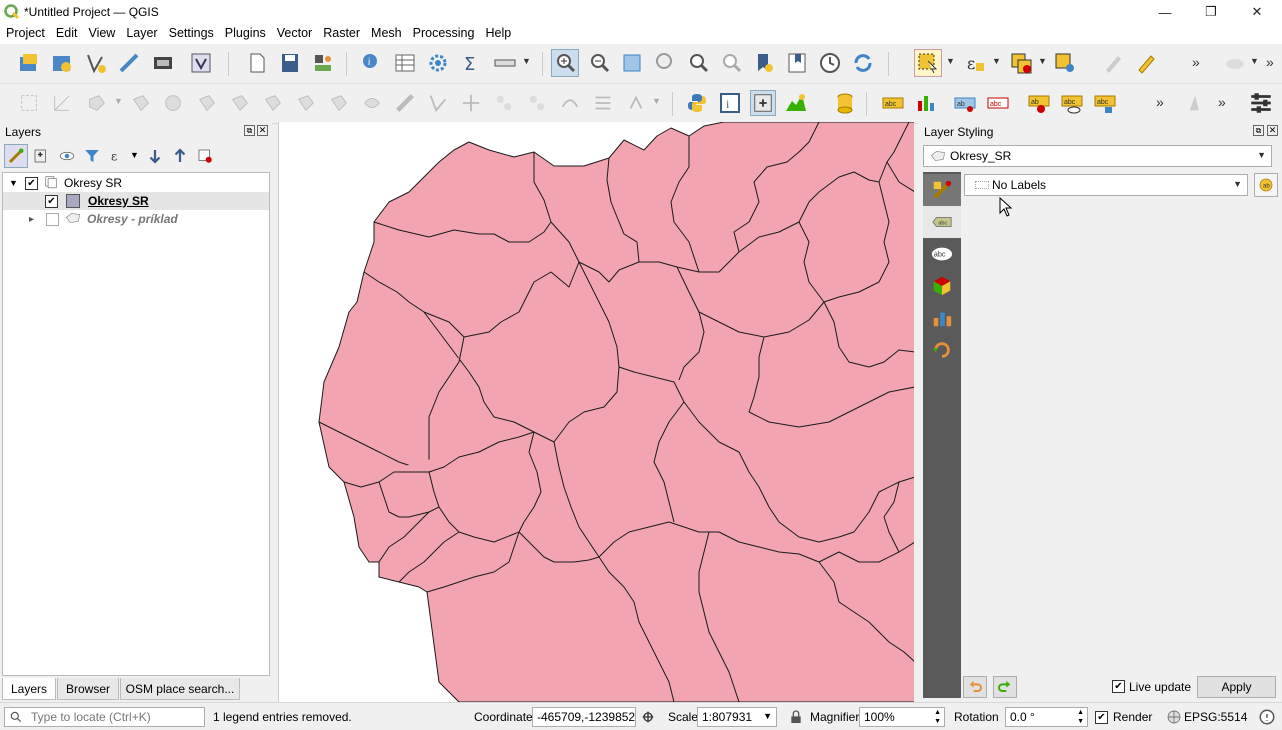  Describe the element at coordinates (438, 103) in the screenshot. I see `add-part-icon` at that location.